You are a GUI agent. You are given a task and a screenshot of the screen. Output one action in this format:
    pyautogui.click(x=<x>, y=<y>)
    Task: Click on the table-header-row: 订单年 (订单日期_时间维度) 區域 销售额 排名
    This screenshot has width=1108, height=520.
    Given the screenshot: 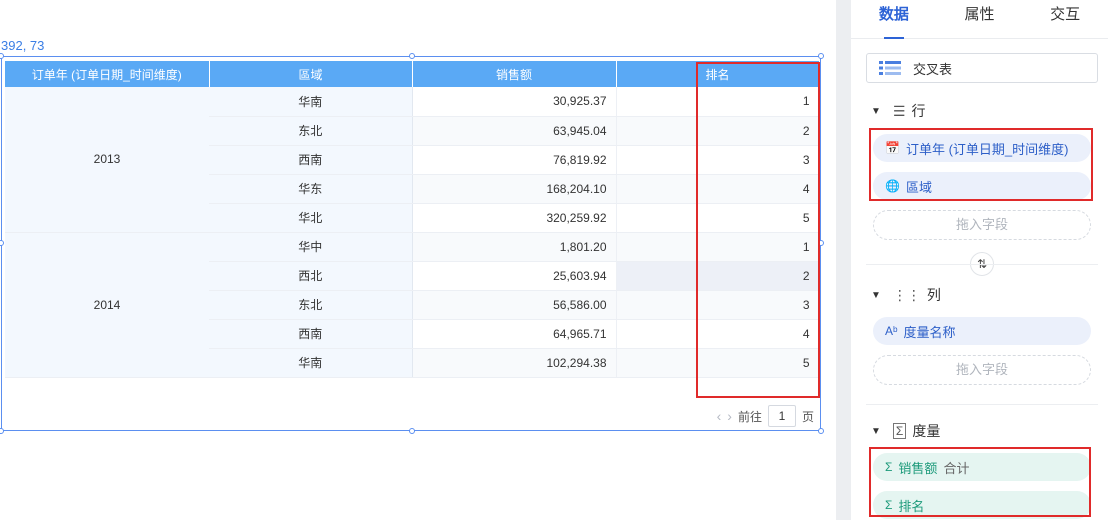 What is the action you would take?
    pyautogui.click(x=412, y=74)
    